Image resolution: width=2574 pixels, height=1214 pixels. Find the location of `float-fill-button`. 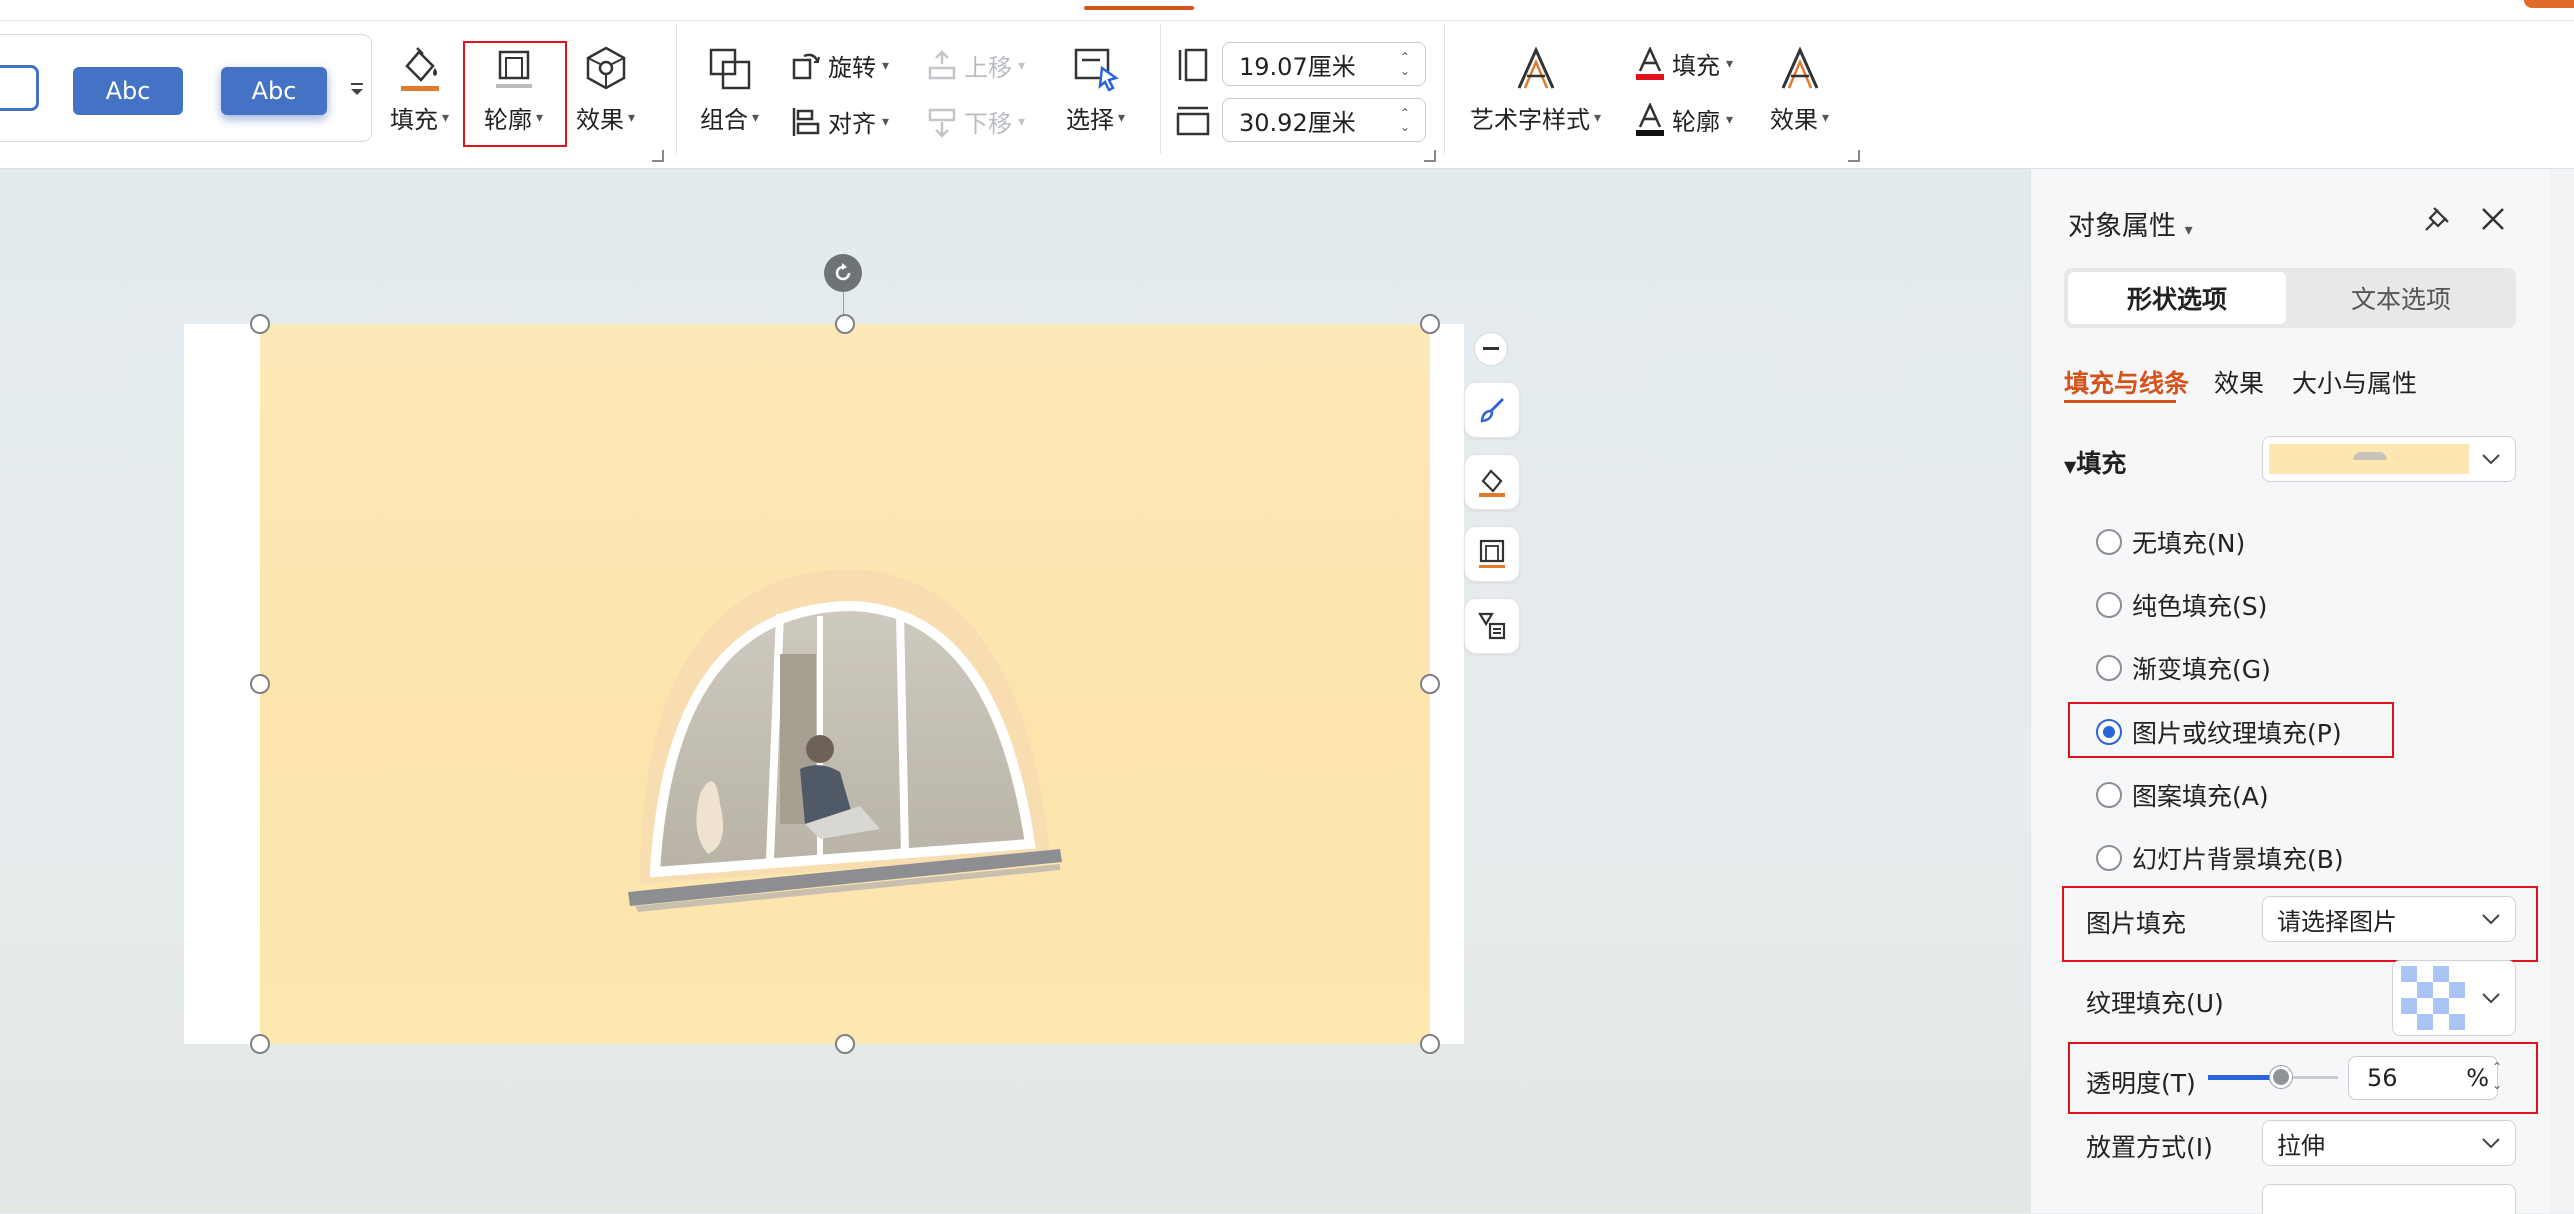

float-fill-button is located at coordinates (1492, 482).